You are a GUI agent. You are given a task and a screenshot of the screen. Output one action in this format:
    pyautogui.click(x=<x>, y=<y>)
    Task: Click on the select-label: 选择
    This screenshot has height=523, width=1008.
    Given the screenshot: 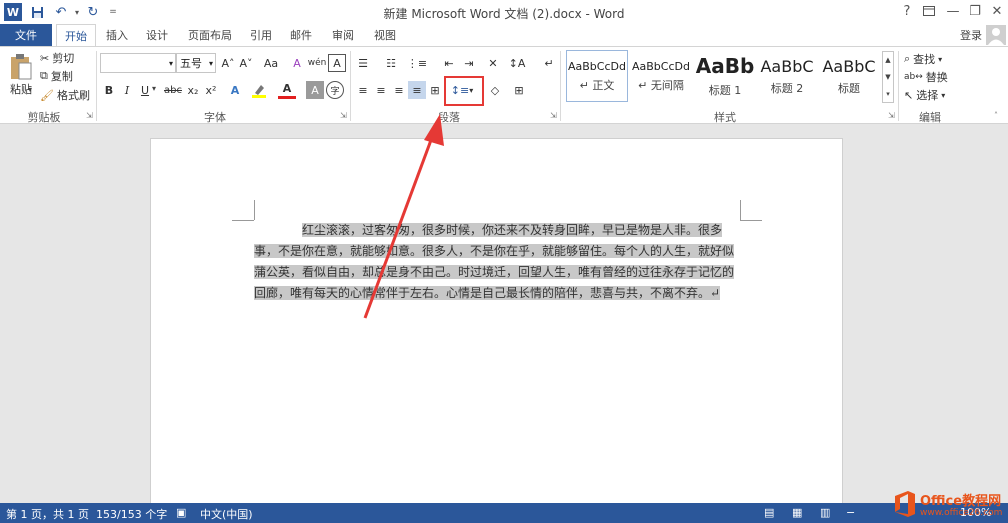 What is the action you would take?
    pyautogui.click(x=927, y=95)
    